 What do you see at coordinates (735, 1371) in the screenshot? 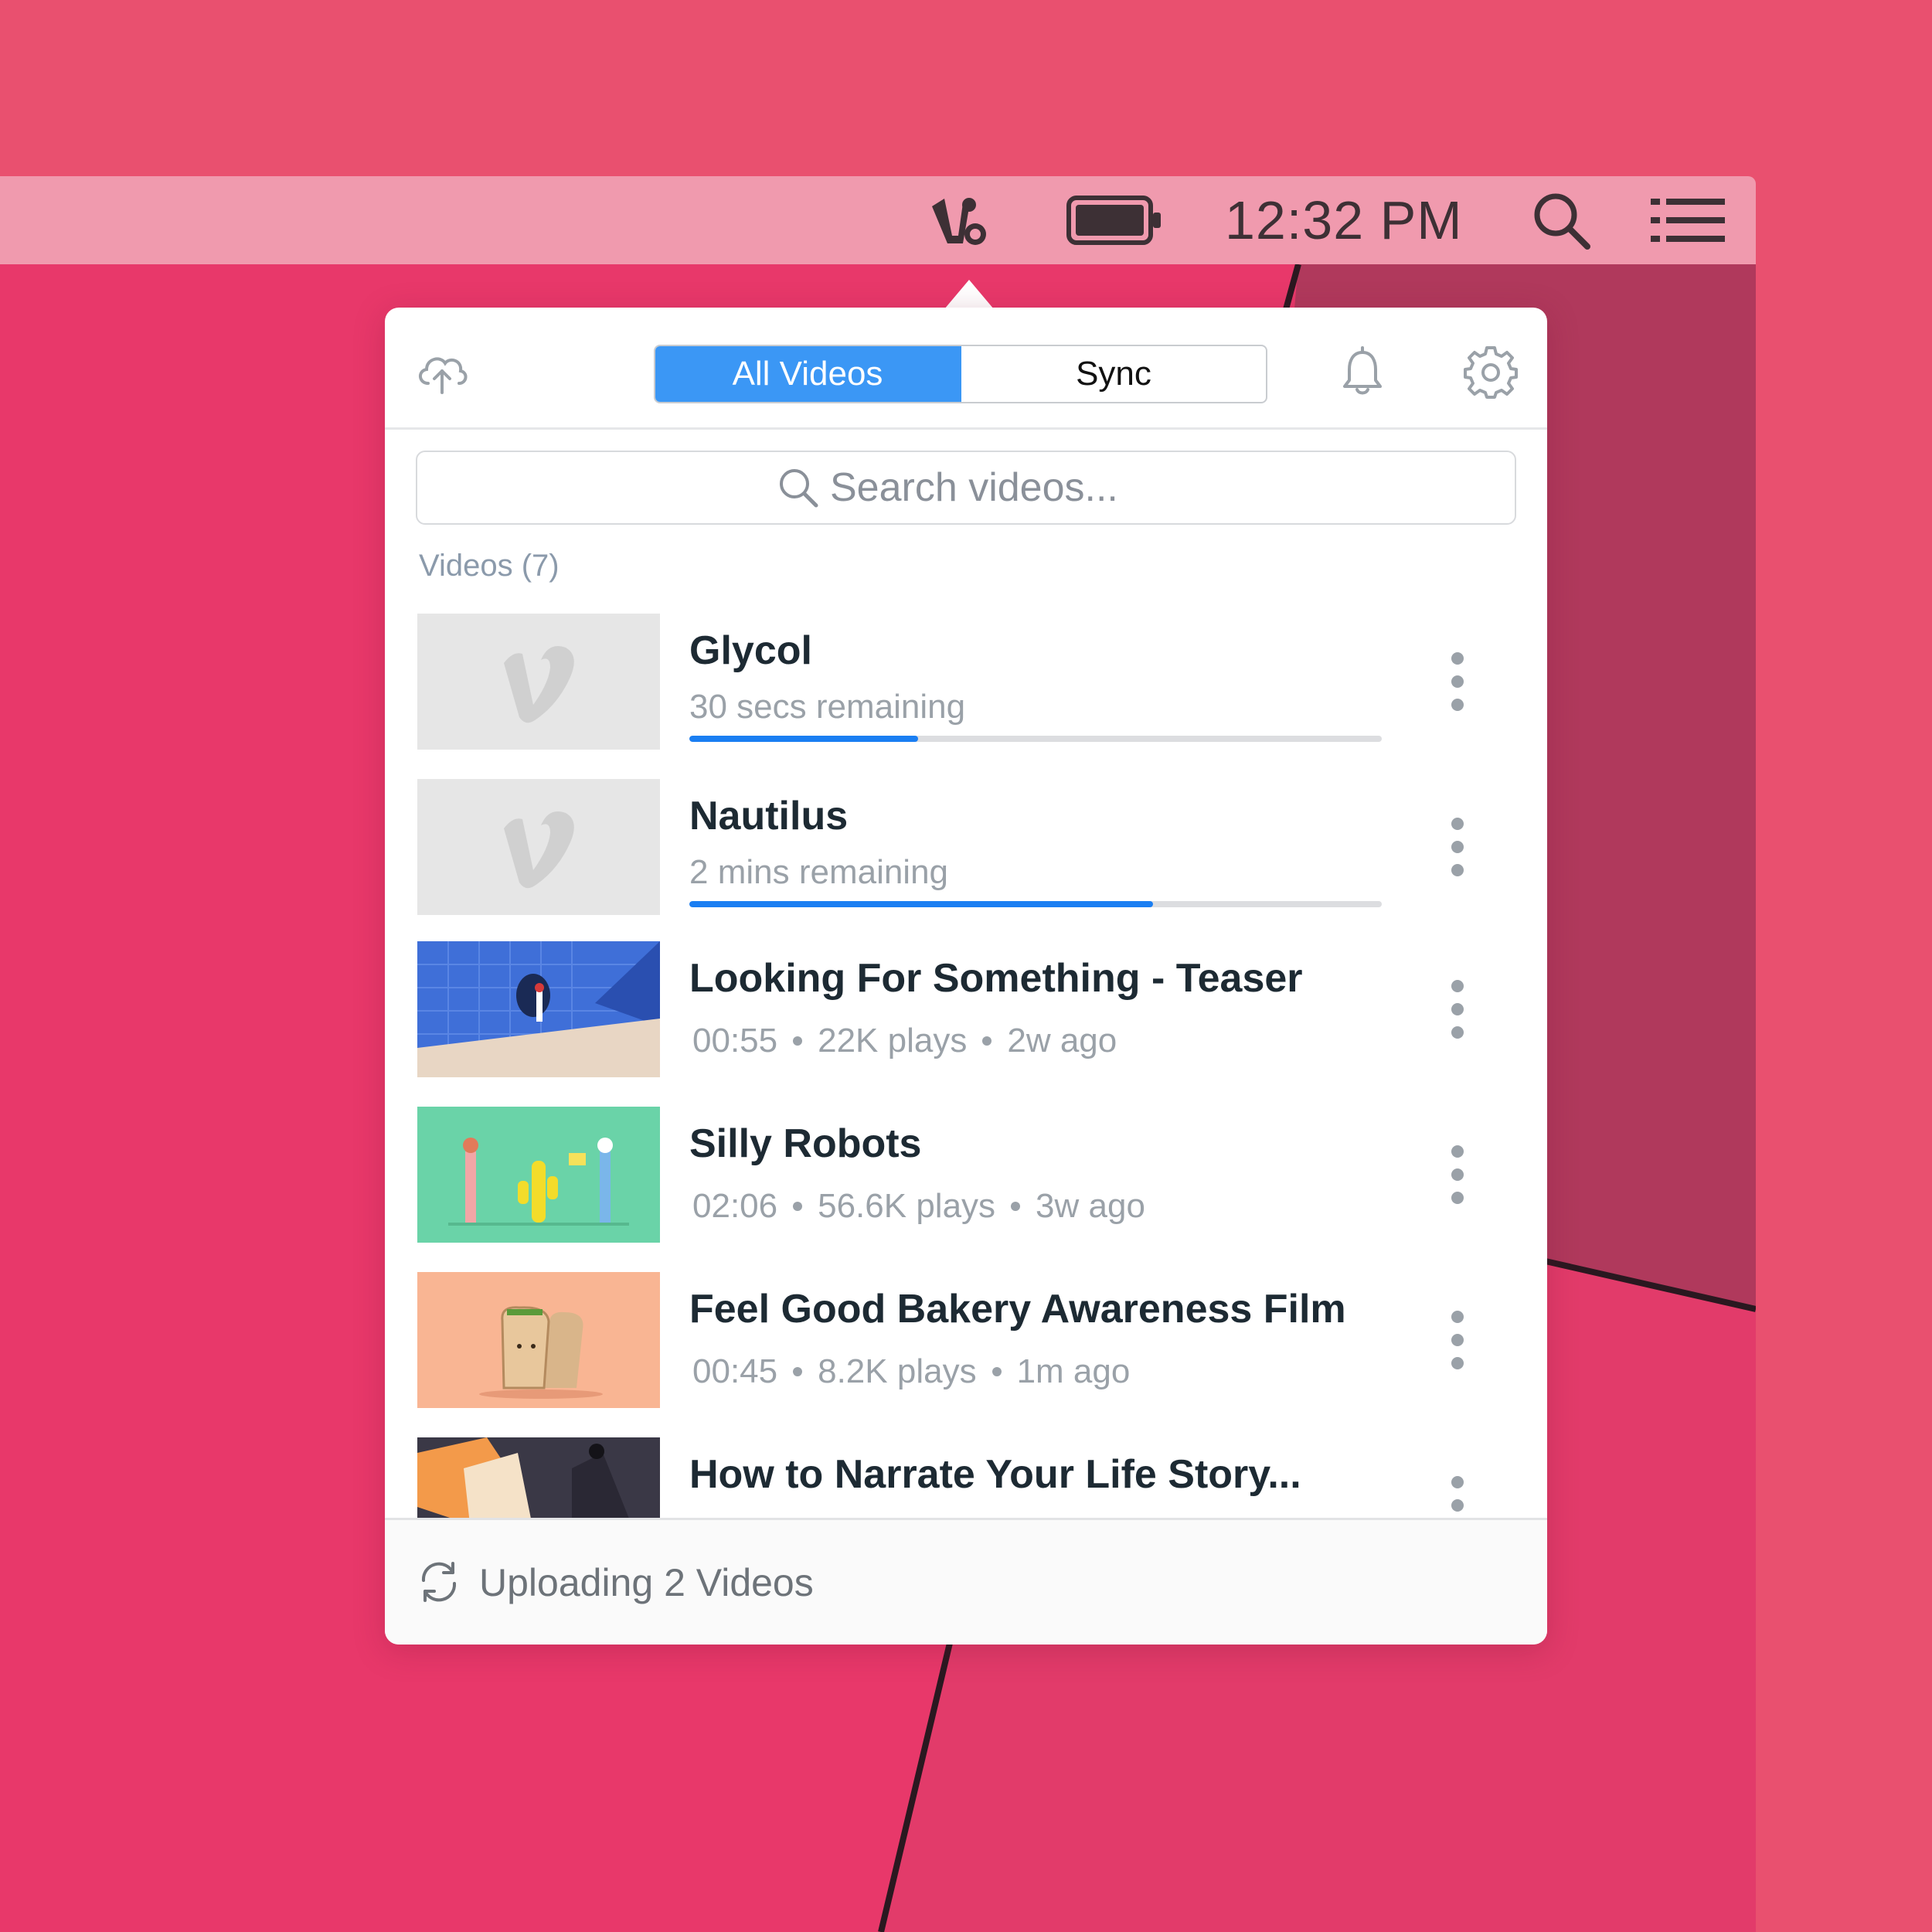
I see `video-duration: 00:45` at bounding box center [735, 1371].